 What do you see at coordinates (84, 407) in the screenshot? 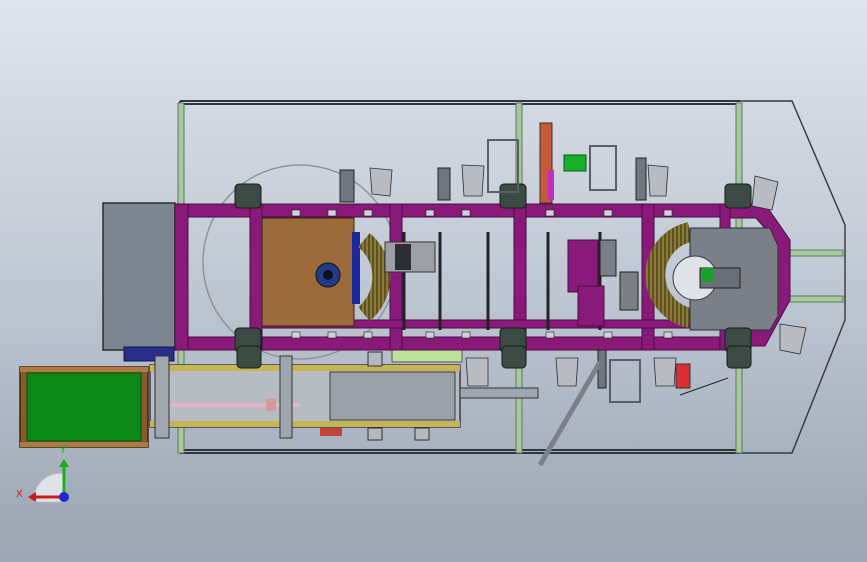
I see `guard-panel` at bounding box center [84, 407].